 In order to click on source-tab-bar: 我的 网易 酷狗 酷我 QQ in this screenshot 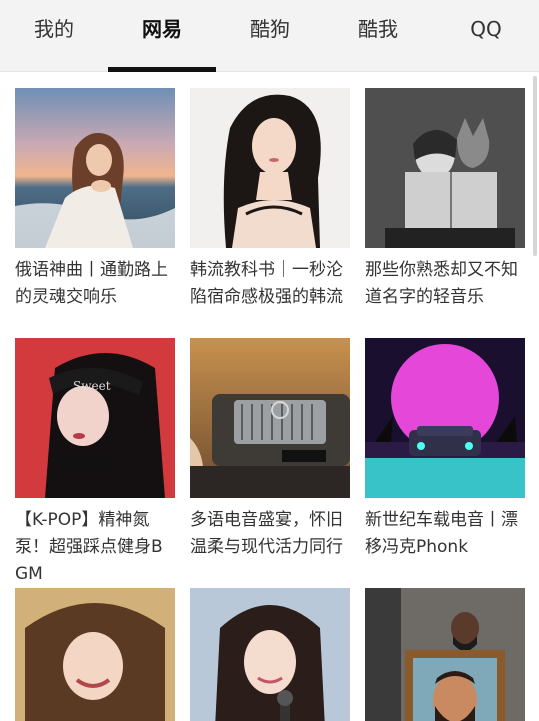, I will do `click(269, 36)`.